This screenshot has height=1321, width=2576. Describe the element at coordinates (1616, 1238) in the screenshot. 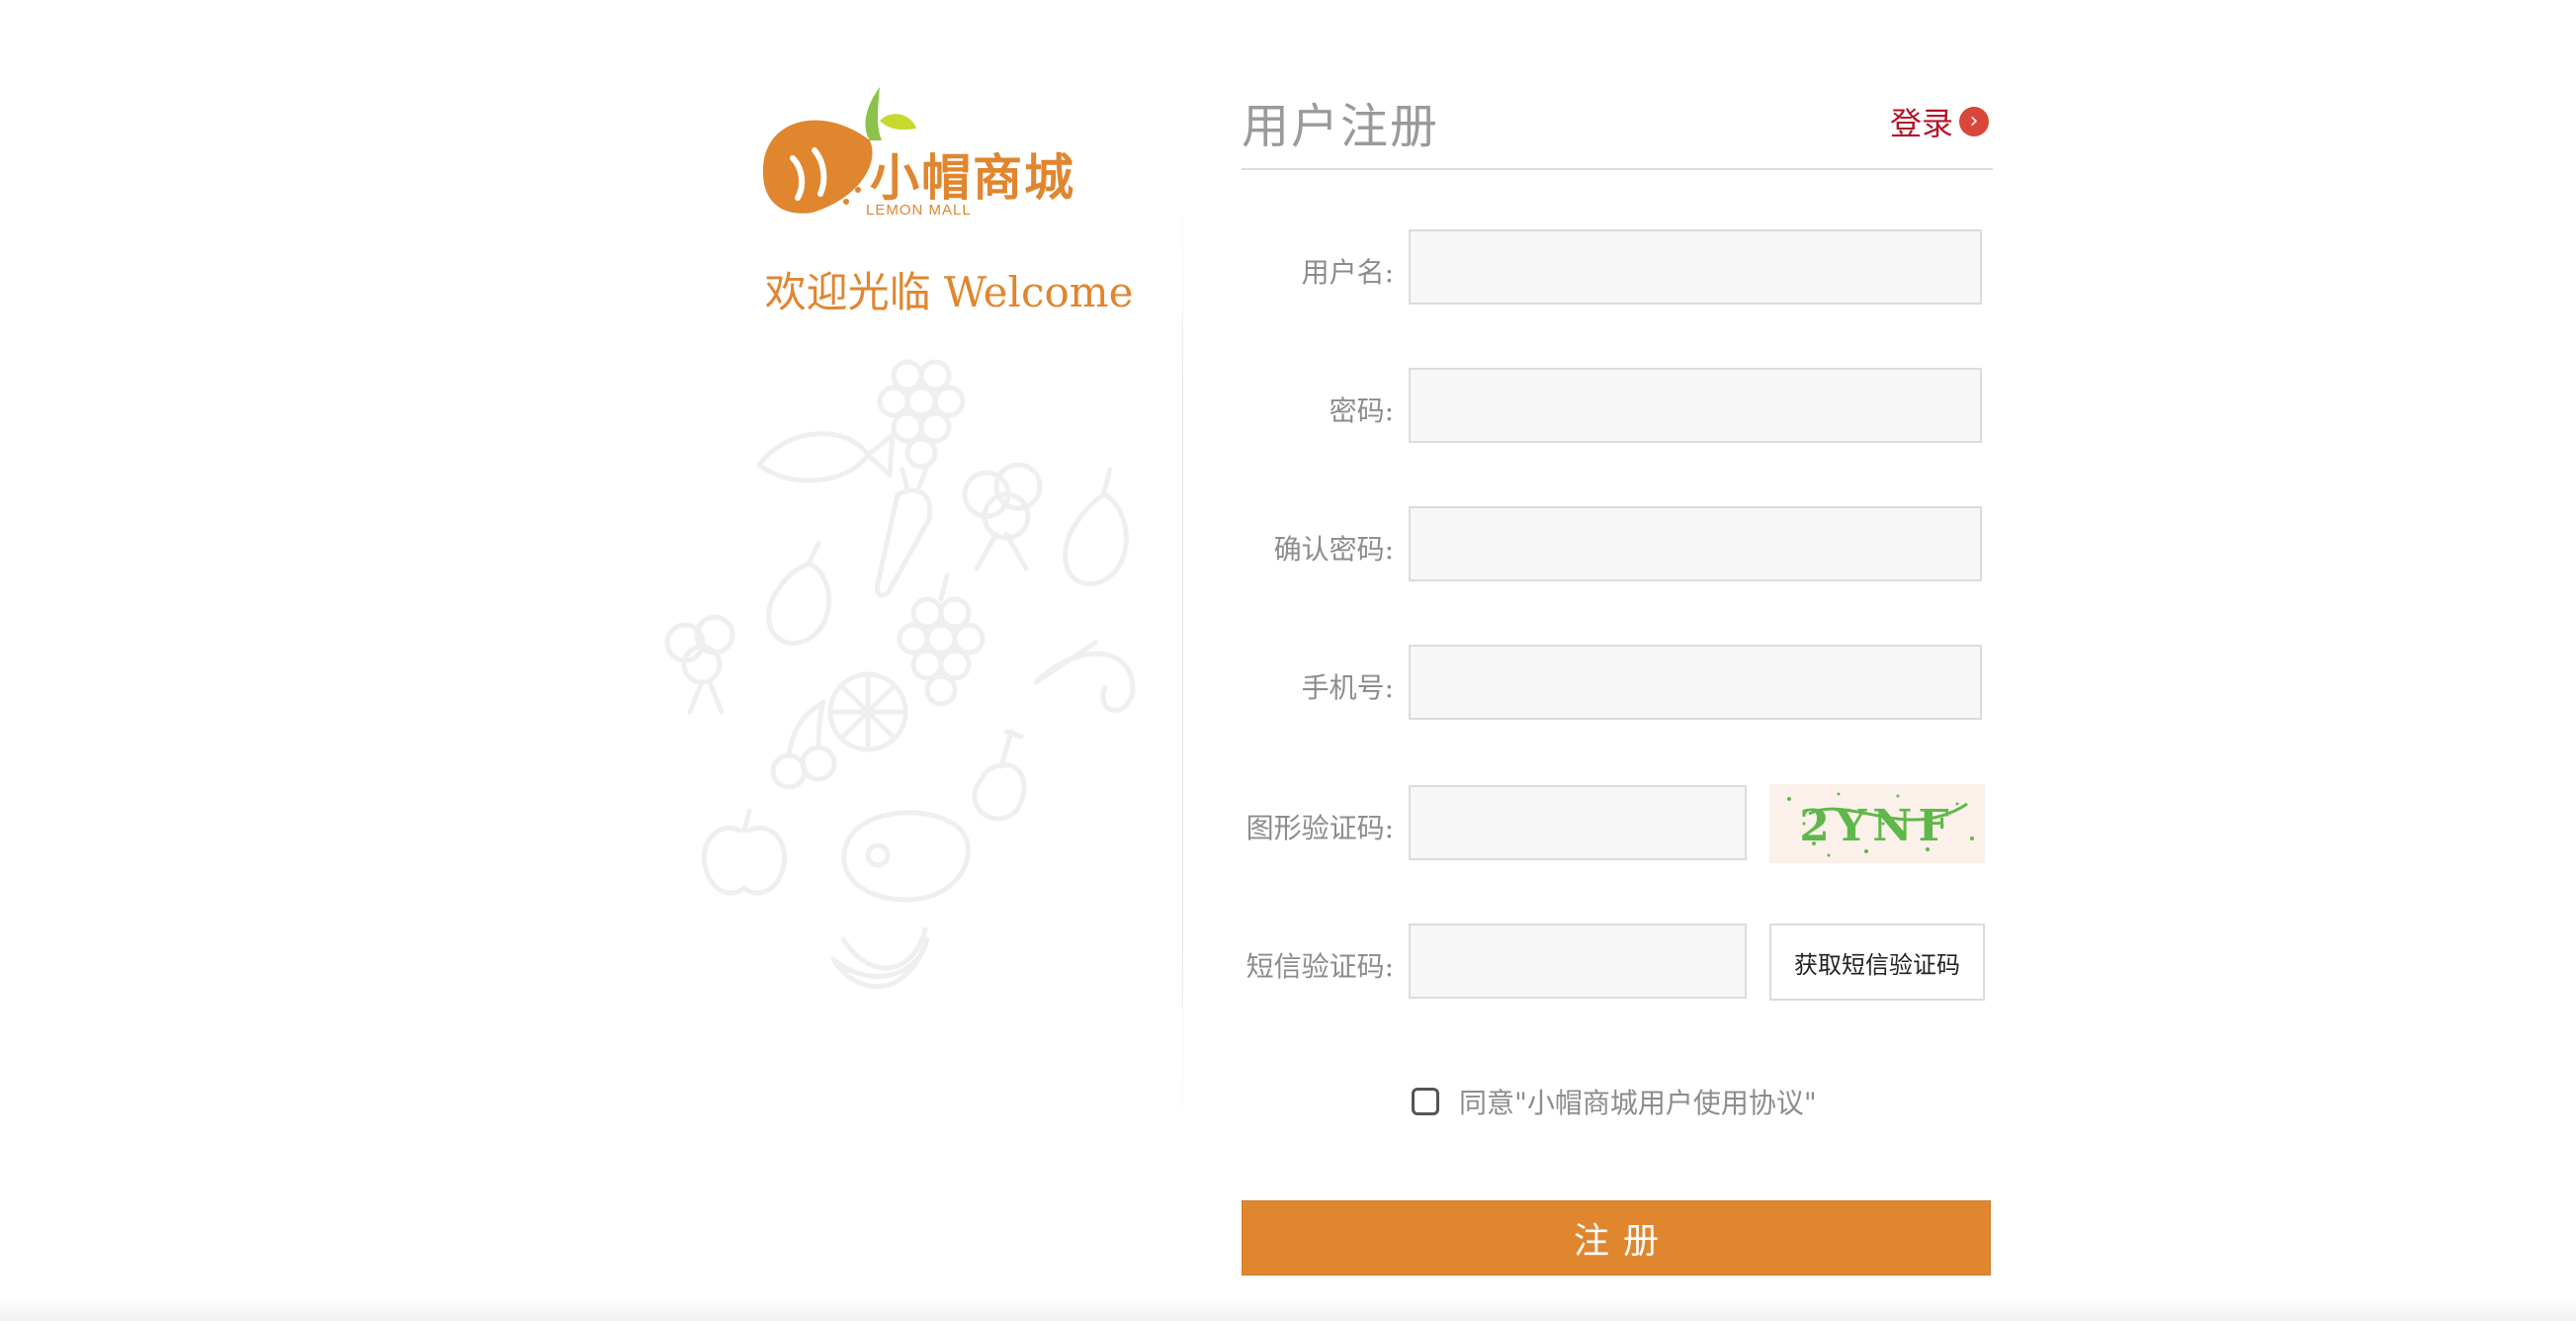

I see `register-button: 注册` at that location.